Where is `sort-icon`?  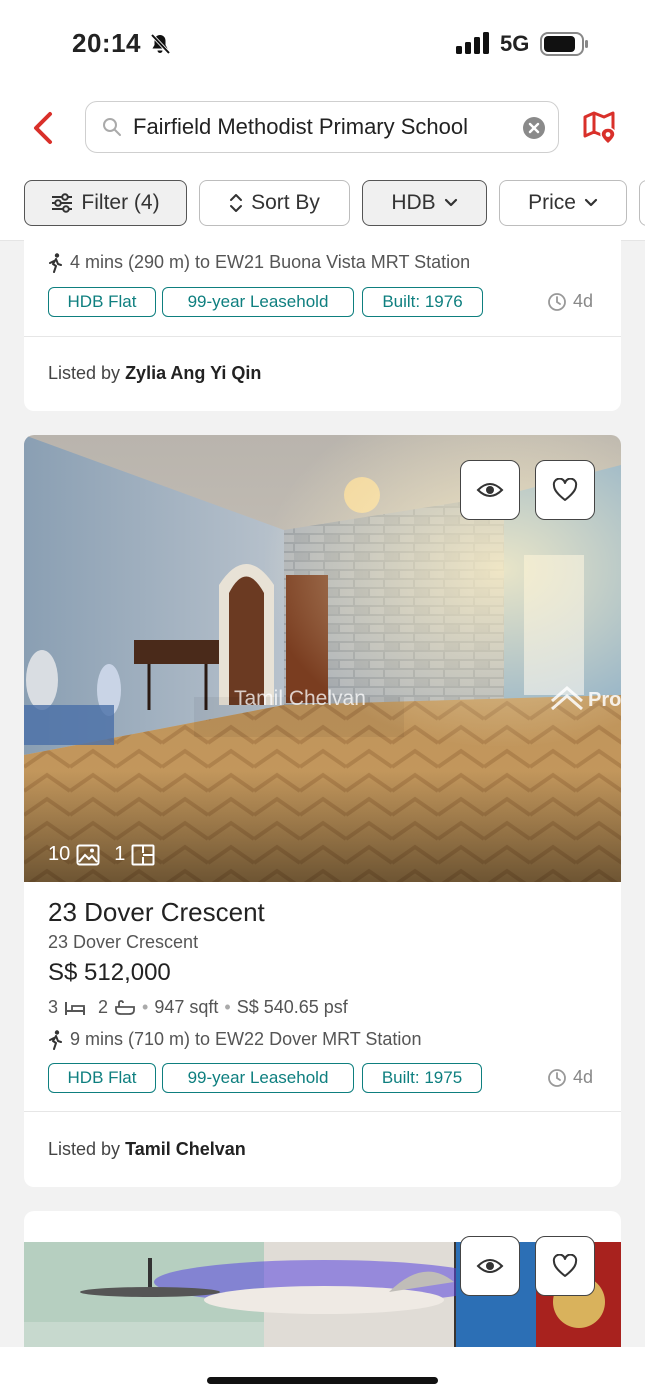
sort-icon is located at coordinates (236, 203).